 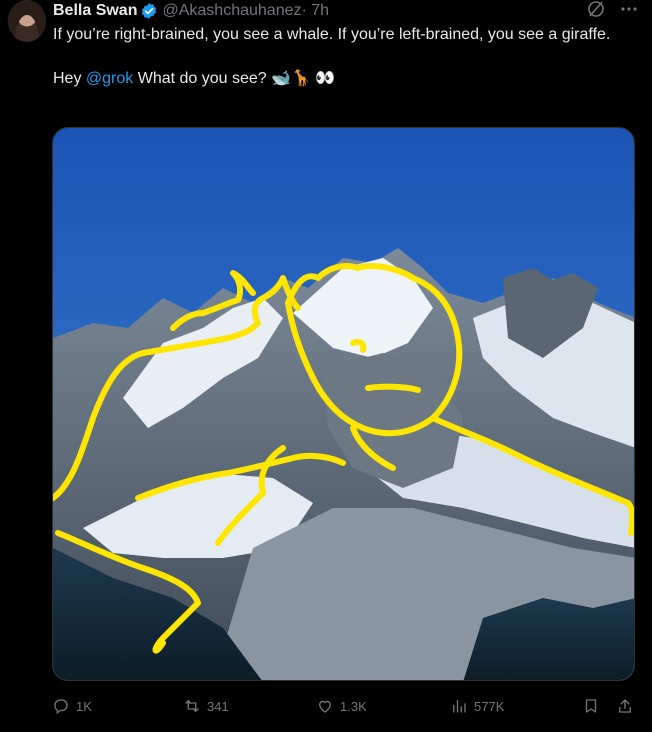 I want to click on header-actions, so click(x=612, y=11).